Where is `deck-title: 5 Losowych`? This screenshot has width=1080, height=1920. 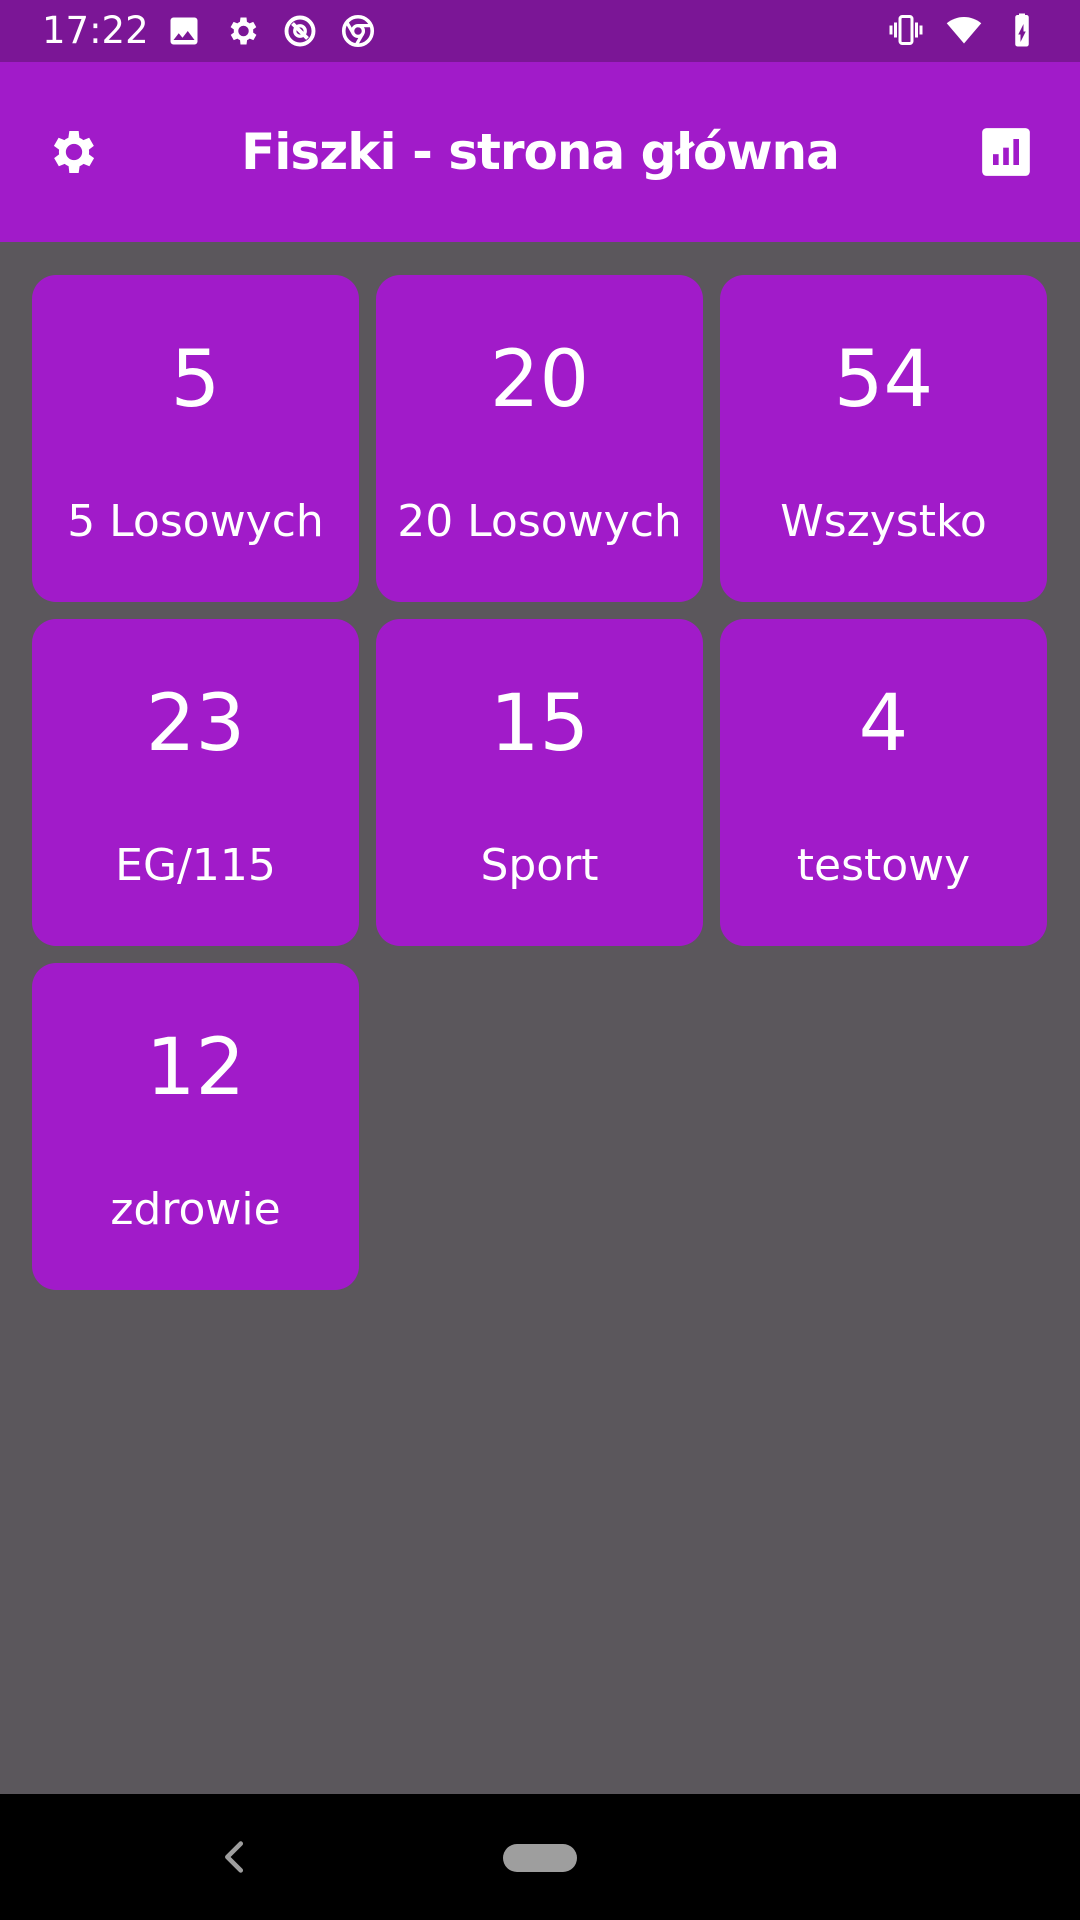 deck-title: 5 Losowych is located at coordinates (195, 521).